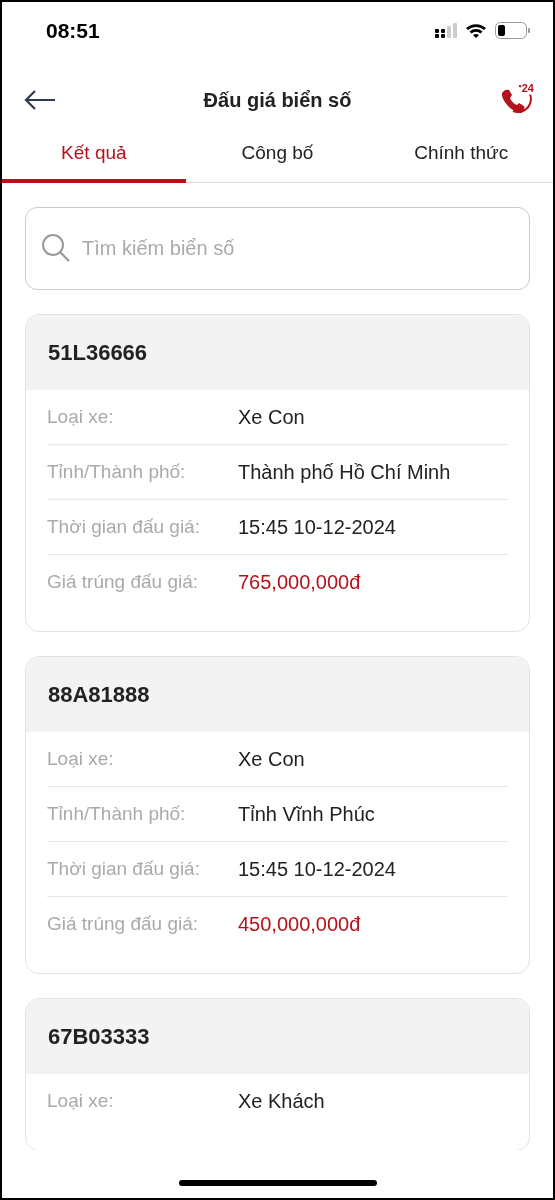 This screenshot has height=1200, width=555. I want to click on signal-icon, so click(446, 30).